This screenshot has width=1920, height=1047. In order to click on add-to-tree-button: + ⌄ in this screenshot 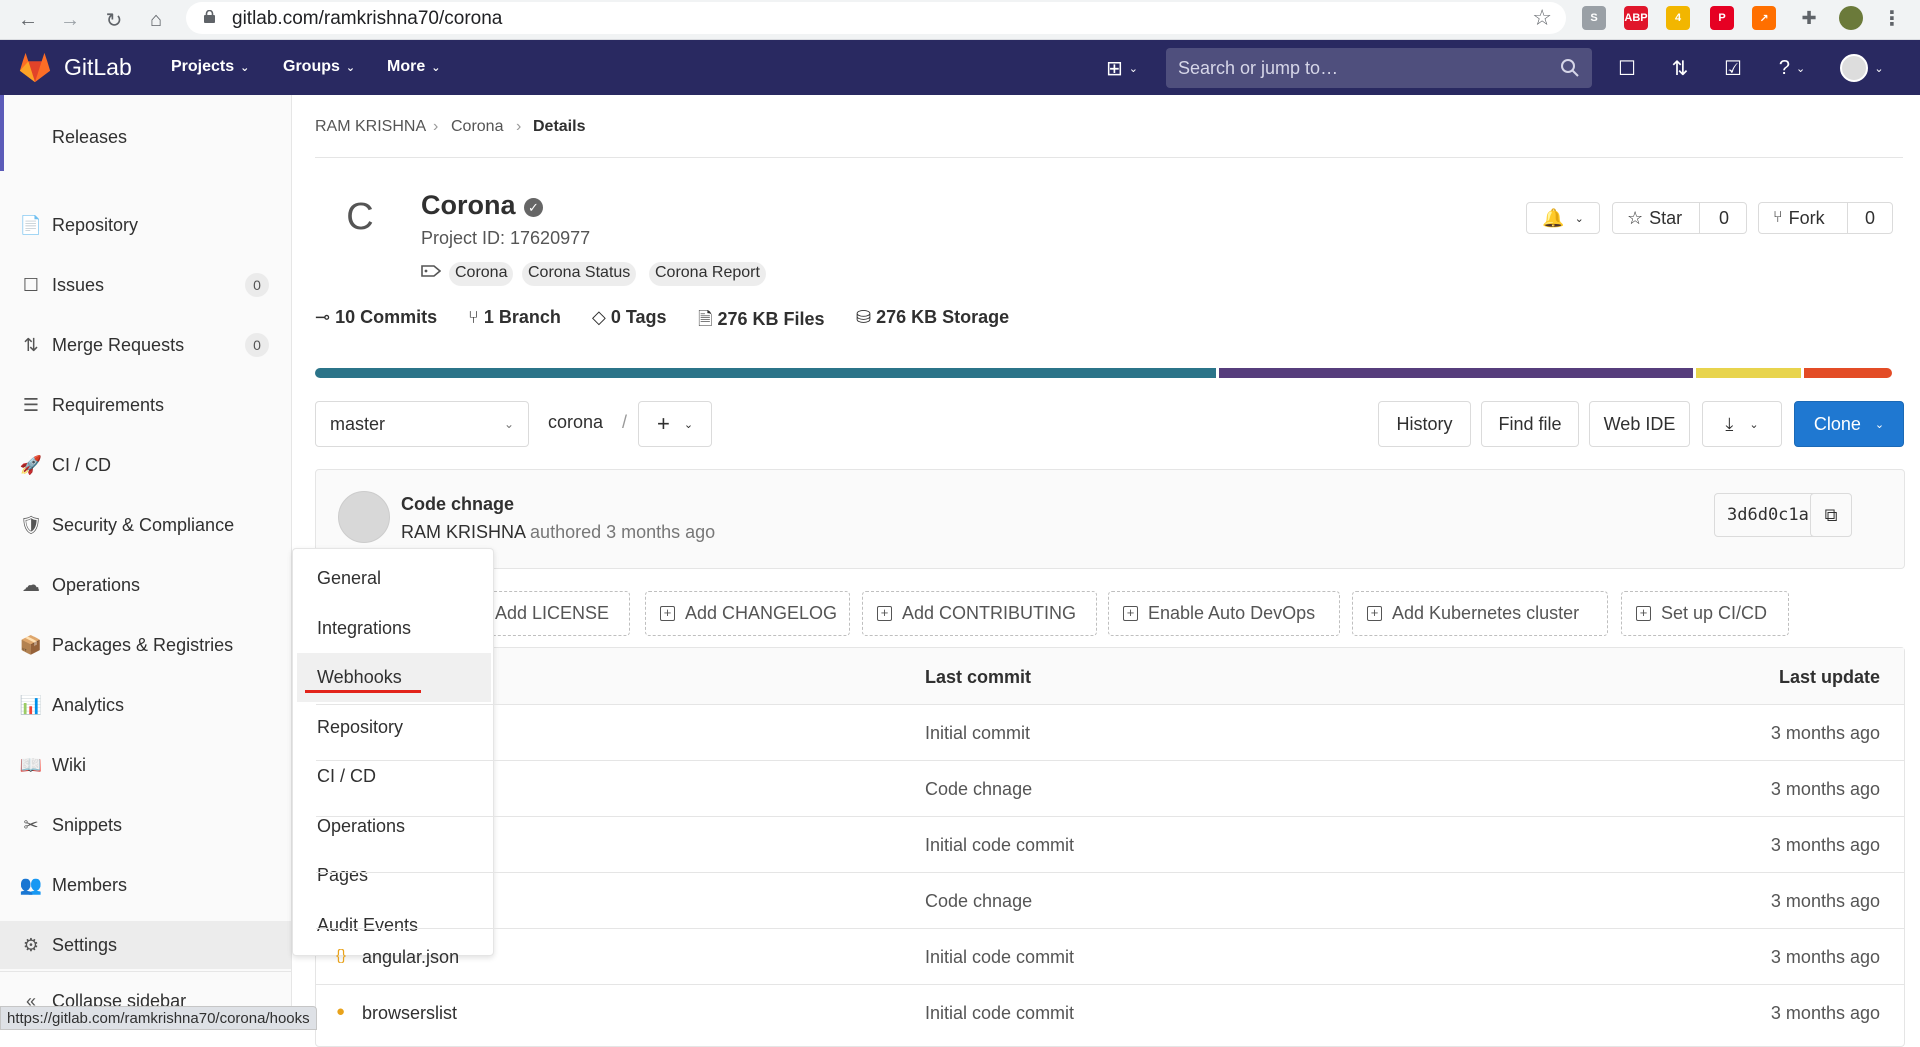, I will do `click(675, 424)`.